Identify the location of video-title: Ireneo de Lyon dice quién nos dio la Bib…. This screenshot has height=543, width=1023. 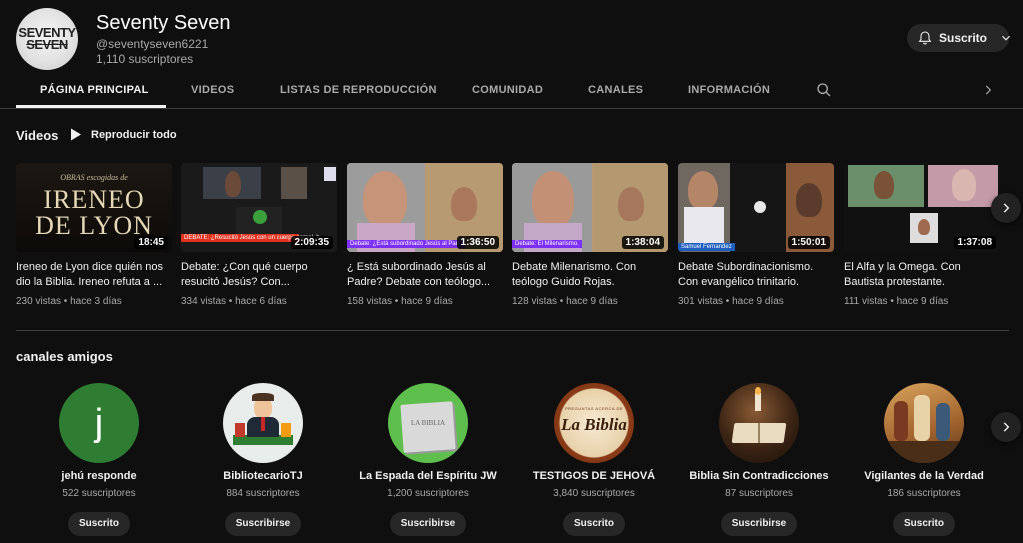
(94, 275).